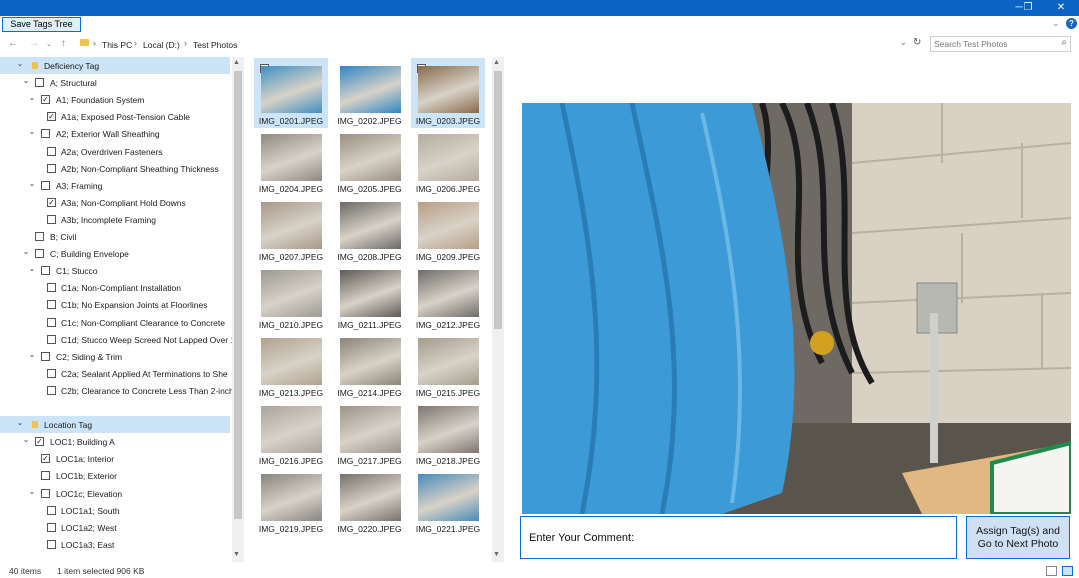 This screenshot has height=578, width=1079. Describe the element at coordinates (993, 44) in the screenshot. I see `search-input` at that location.